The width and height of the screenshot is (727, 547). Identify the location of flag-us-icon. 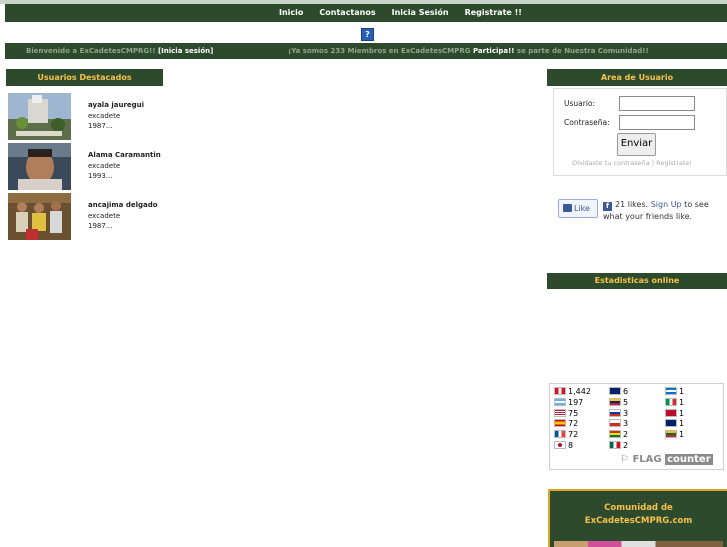
(560, 412).